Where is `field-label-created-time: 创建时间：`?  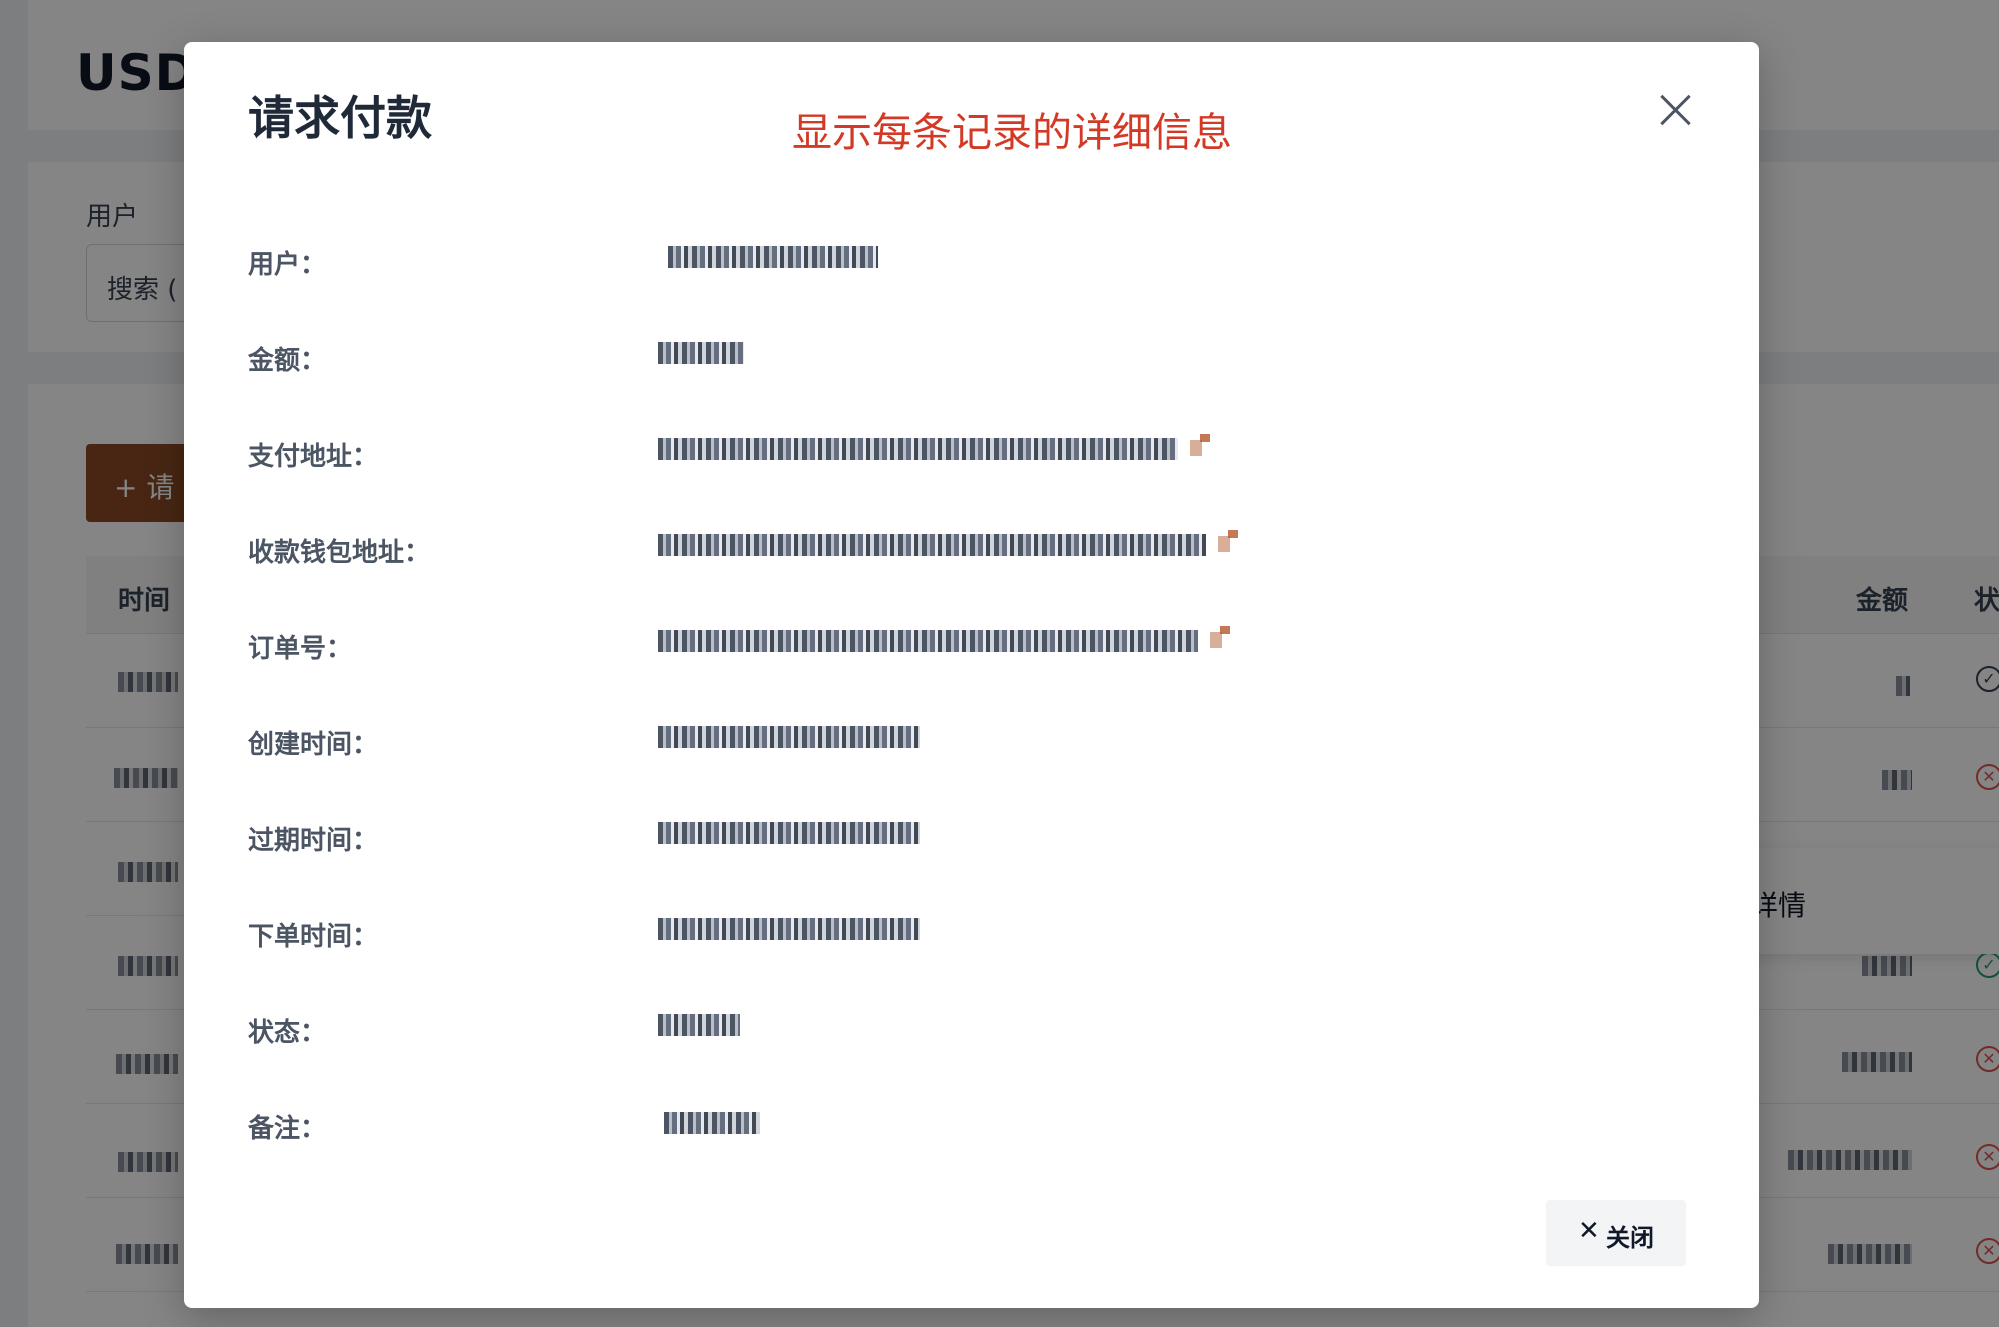
field-label-created-time: 创建时间： is located at coordinates (313, 745).